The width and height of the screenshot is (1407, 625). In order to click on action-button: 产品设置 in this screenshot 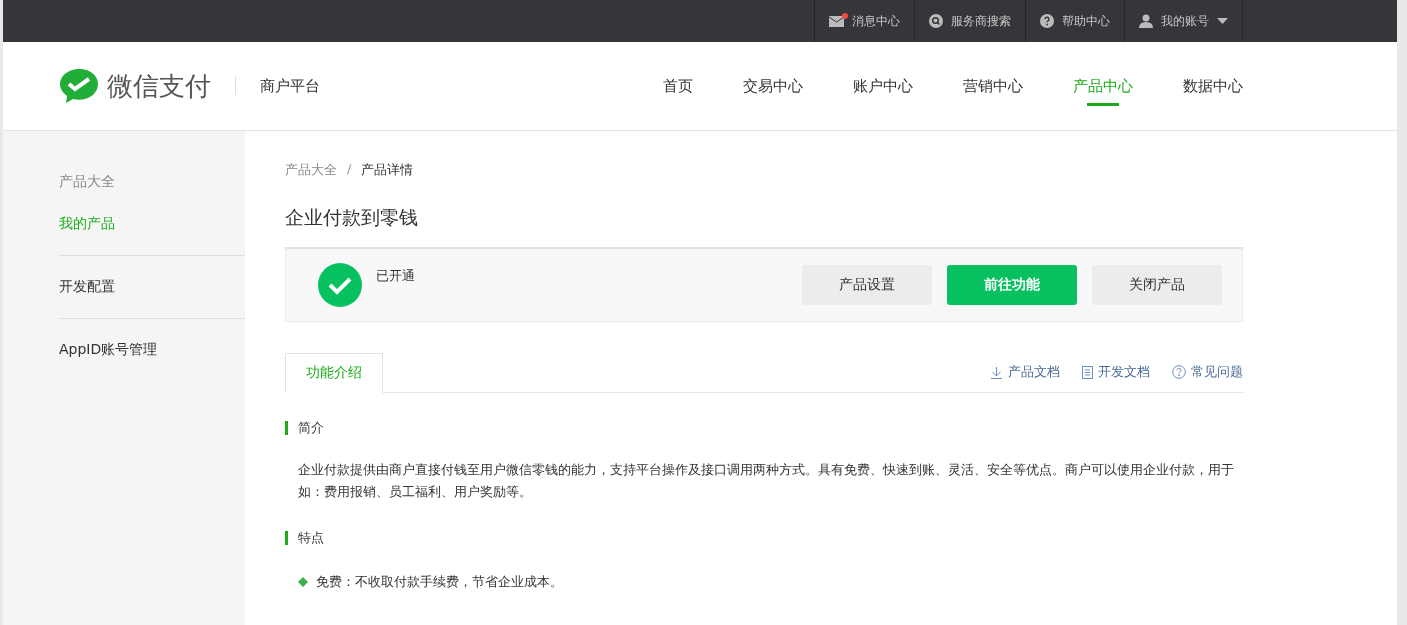, I will do `click(867, 285)`.